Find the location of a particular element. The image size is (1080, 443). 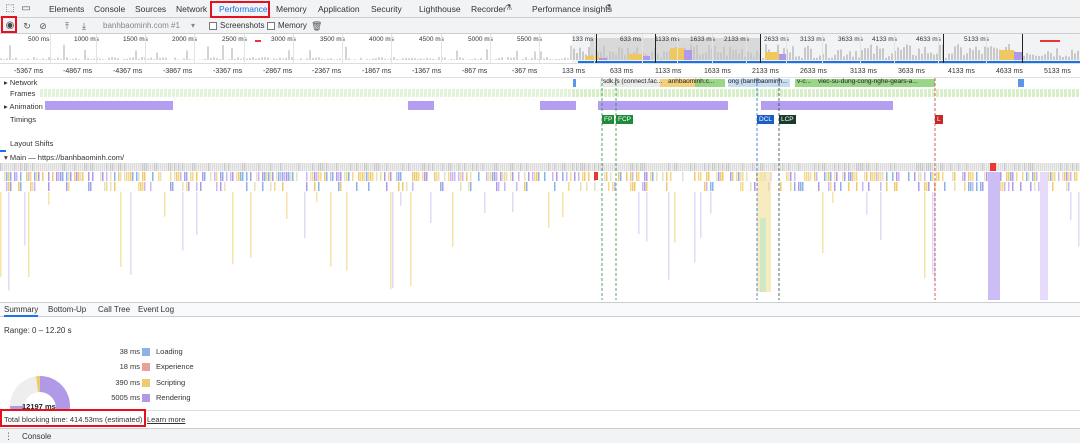

tab-sources: Sources is located at coordinates (150, 9).